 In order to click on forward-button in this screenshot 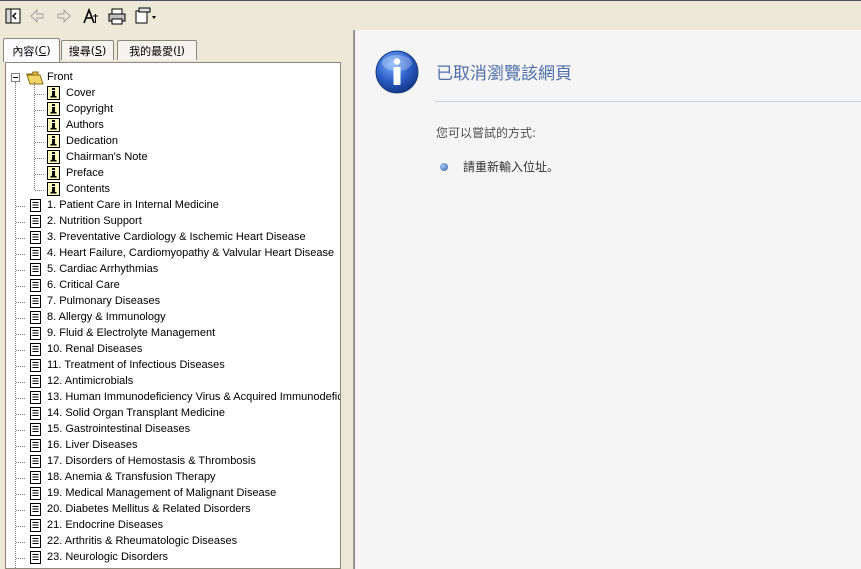, I will do `click(64, 16)`.